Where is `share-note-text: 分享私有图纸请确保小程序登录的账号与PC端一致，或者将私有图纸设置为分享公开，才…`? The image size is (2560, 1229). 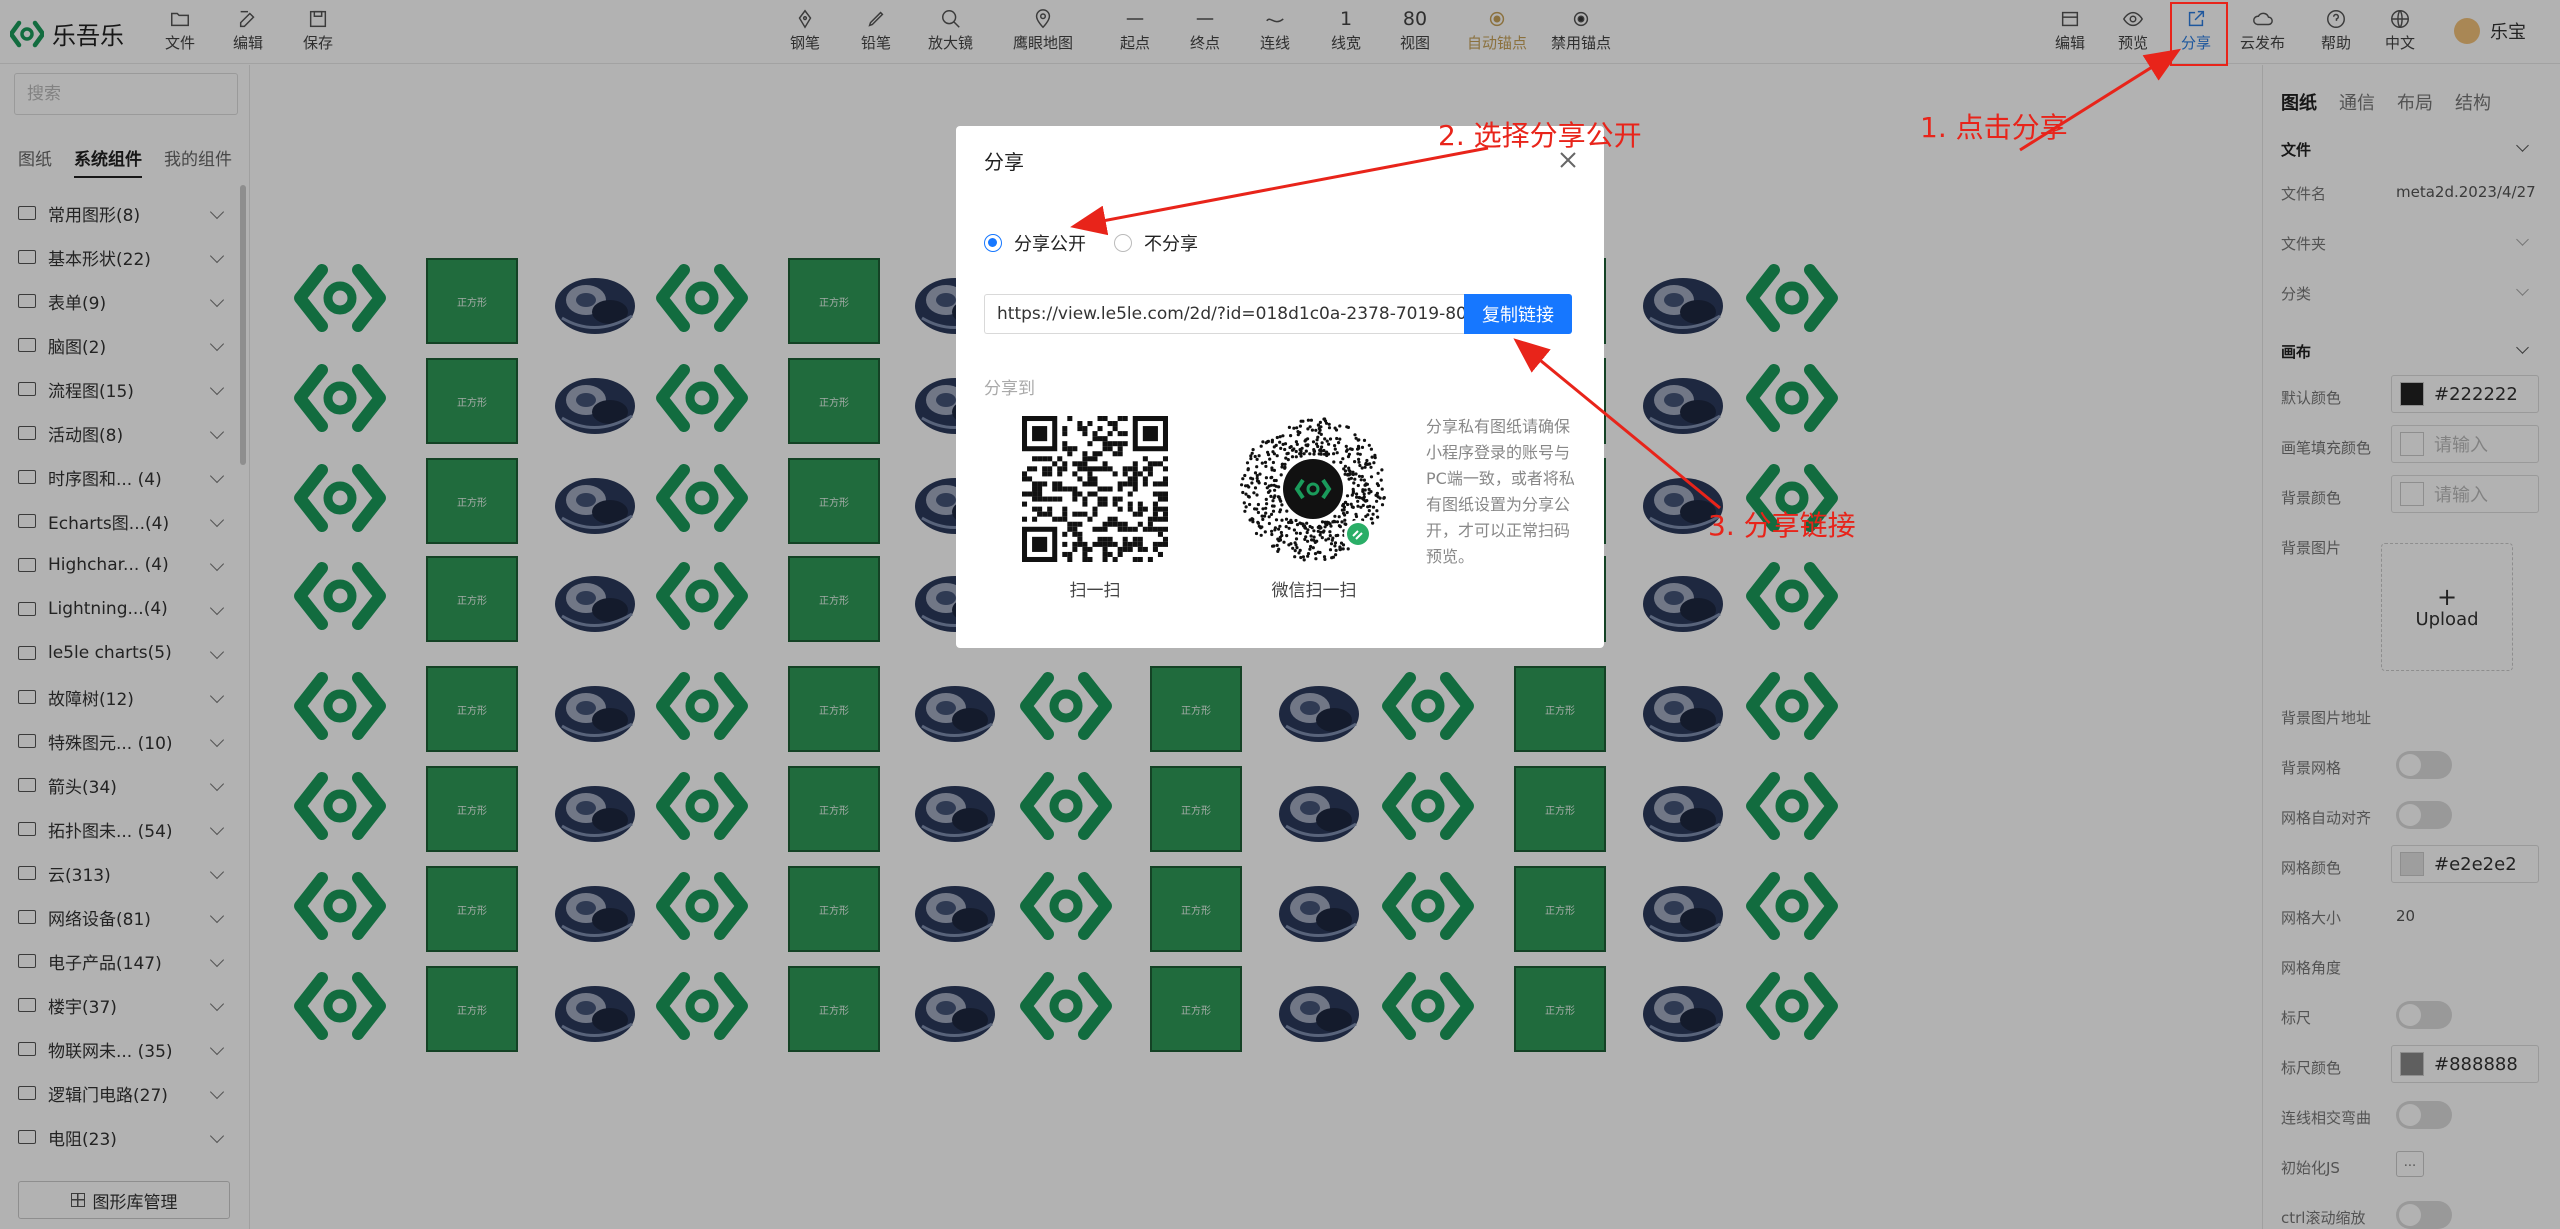 share-note-text: 分享私有图纸请确保小程序登录的账号与PC端一致，或者将私有图纸设置为分享公开，才… is located at coordinates (1500, 491).